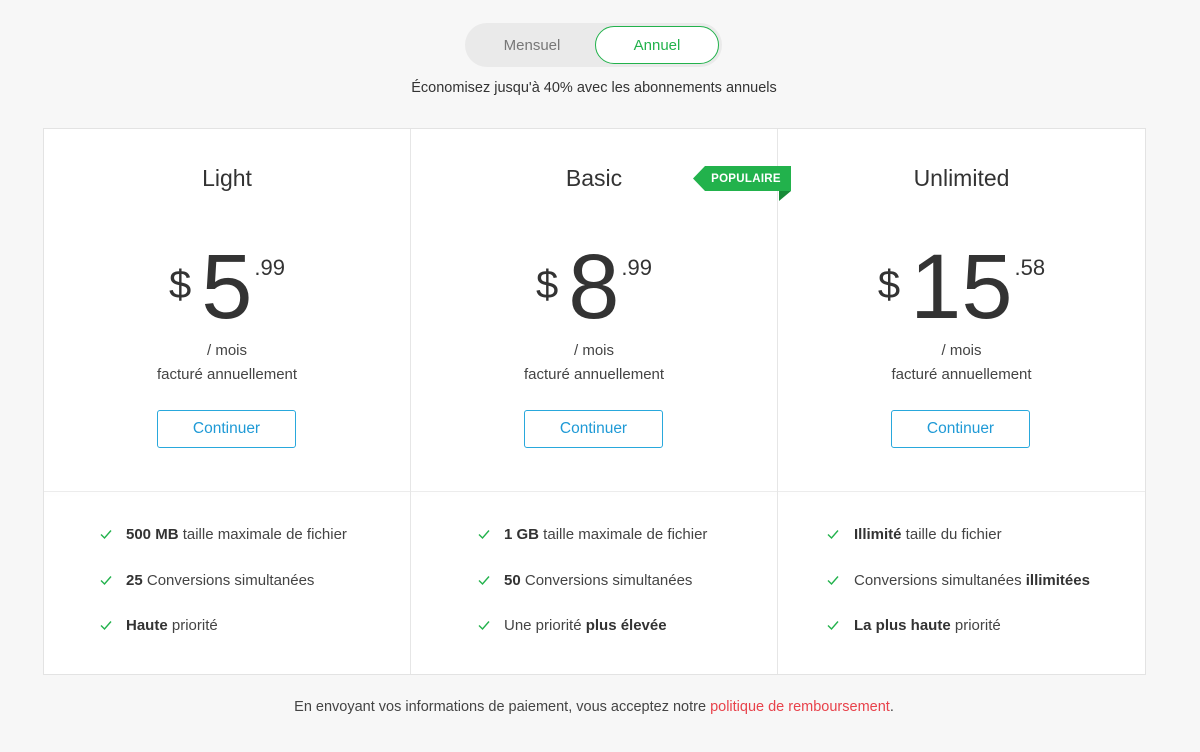 This screenshot has width=1200, height=752. I want to click on plan-price: $ 15 .58, so click(961, 287).